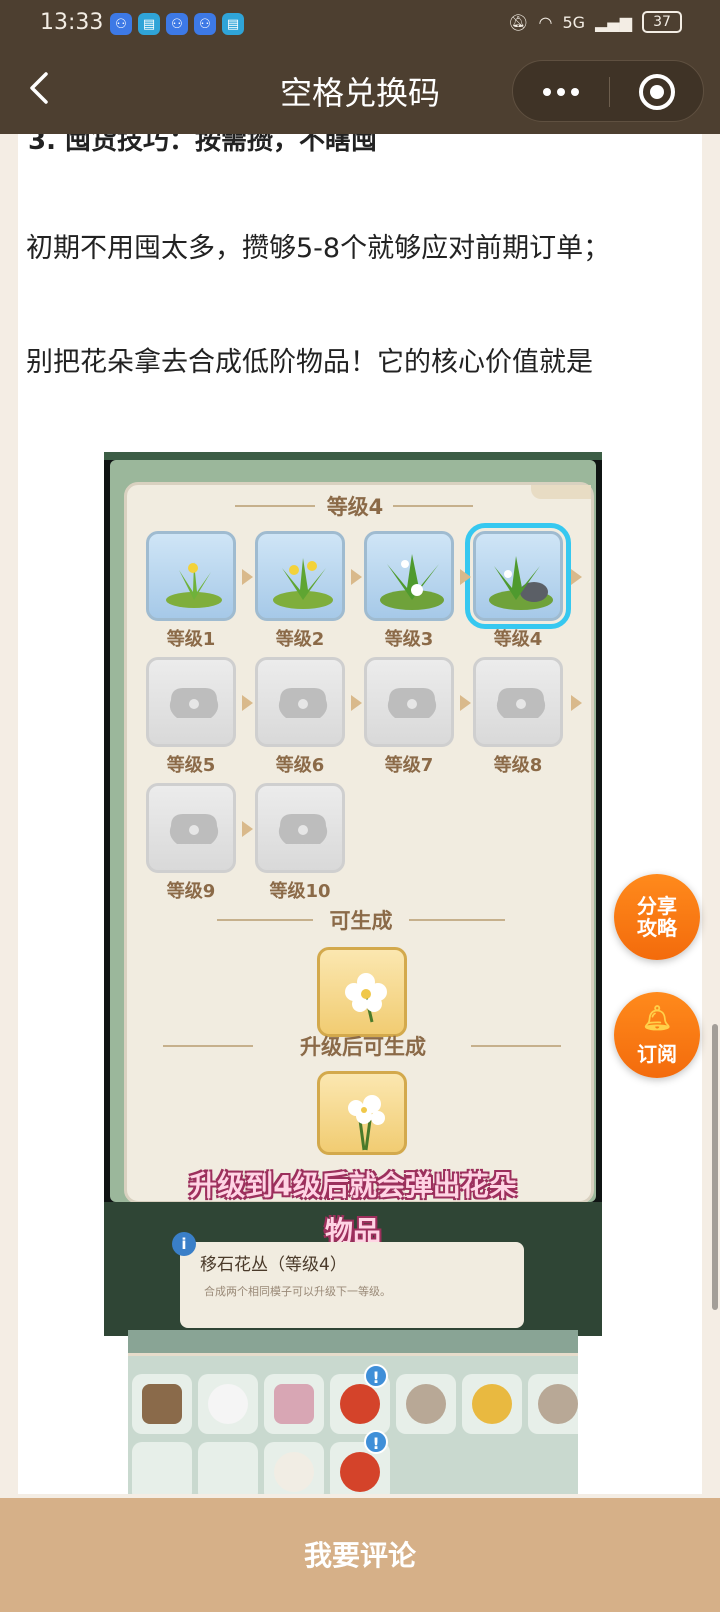 This screenshot has width=720, height=1612. I want to click on status-time: 13:33, so click(72, 22).